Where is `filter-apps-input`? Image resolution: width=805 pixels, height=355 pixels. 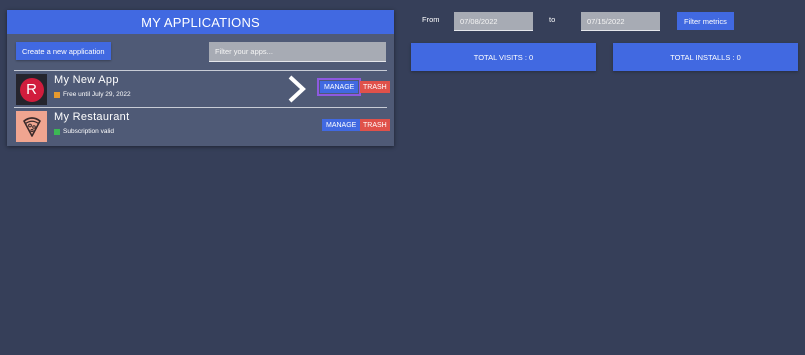 filter-apps-input is located at coordinates (297, 52).